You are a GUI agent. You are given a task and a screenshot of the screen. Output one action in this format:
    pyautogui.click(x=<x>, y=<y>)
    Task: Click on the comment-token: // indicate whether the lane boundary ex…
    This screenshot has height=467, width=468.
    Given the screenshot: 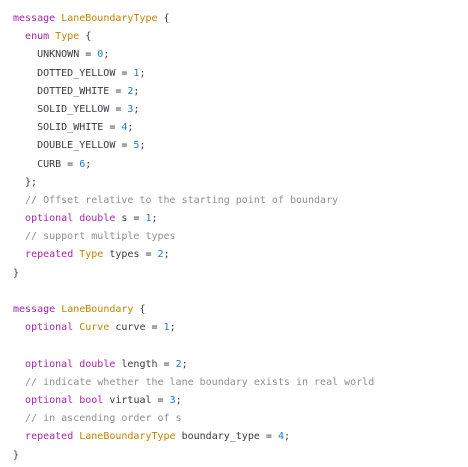 What is the action you would take?
    pyautogui.click(x=194, y=382)
    